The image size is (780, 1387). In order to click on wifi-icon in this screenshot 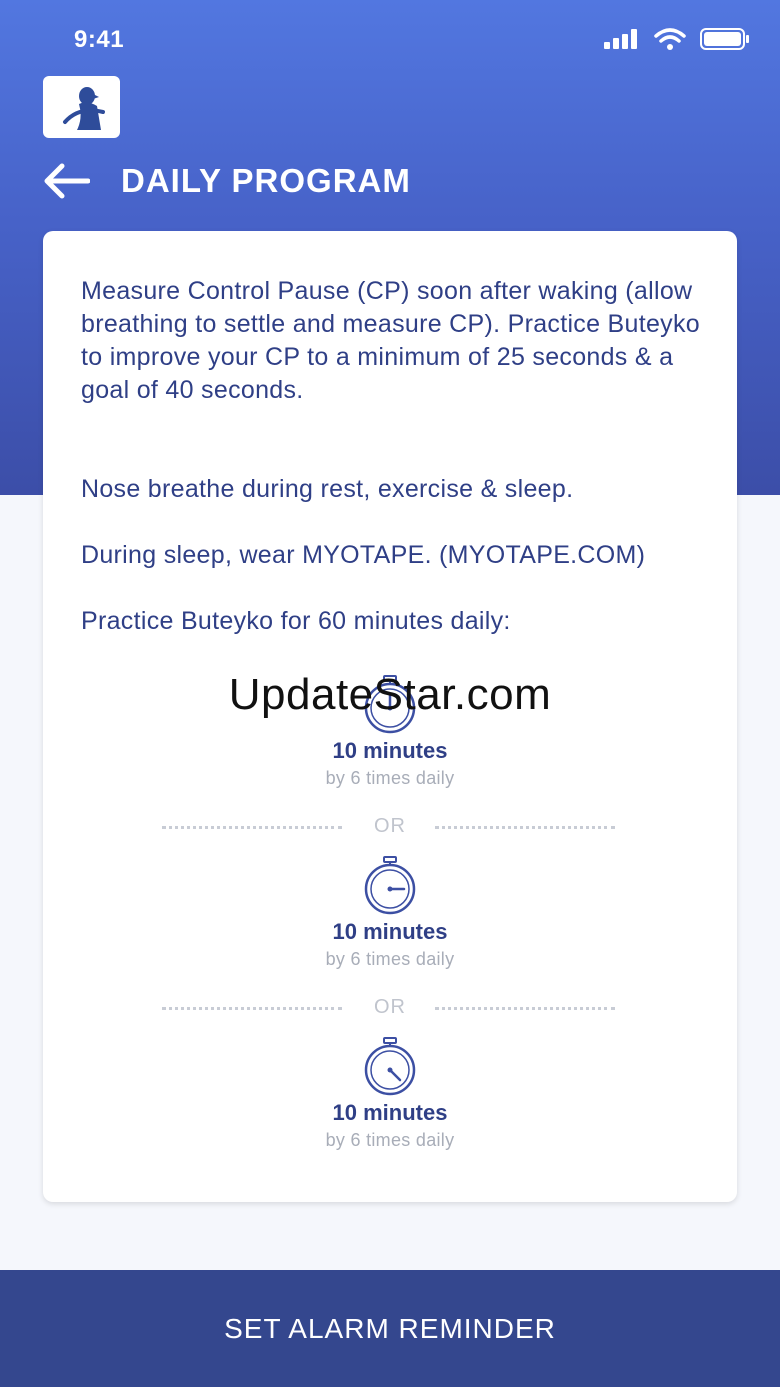, I will do `click(670, 39)`.